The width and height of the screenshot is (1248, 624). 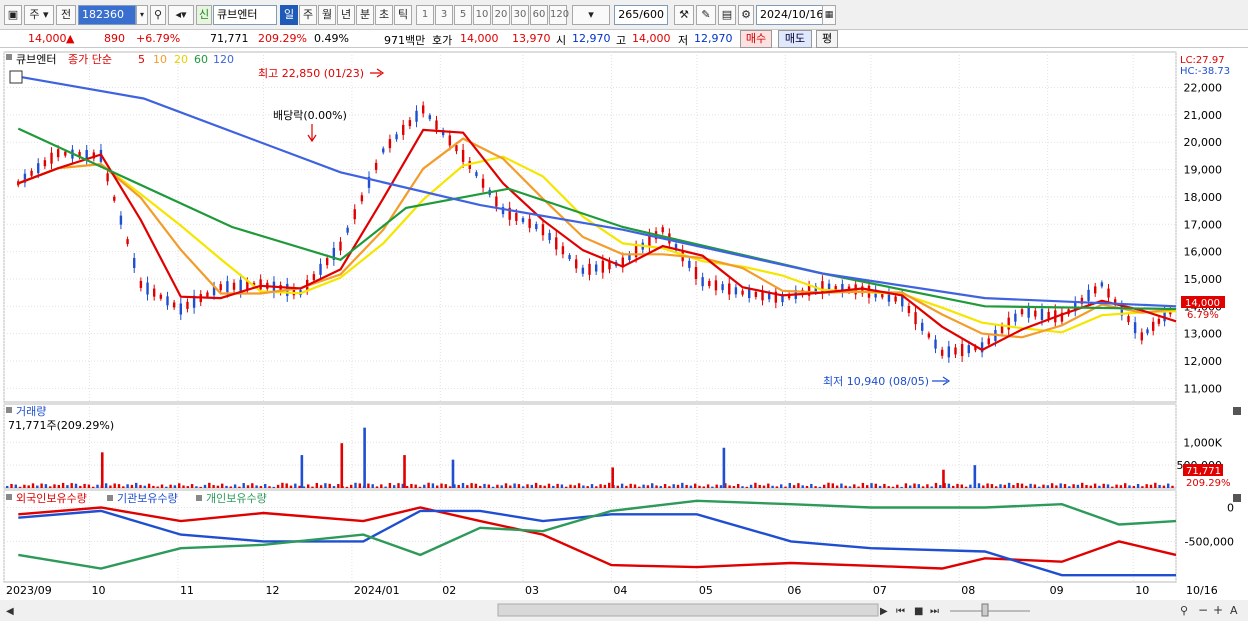 What do you see at coordinates (1237, 498) in the screenshot?
I see `hold-panel-close-icon` at bounding box center [1237, 498].